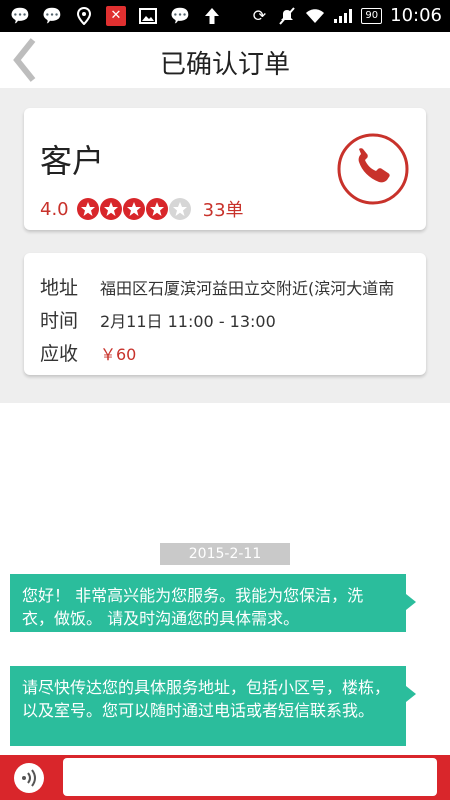 The image size is (450, 800). What do you see at coordinates (287, 16) in the screenshot?
I see `mute-icon` at bounding box center [287, 16].